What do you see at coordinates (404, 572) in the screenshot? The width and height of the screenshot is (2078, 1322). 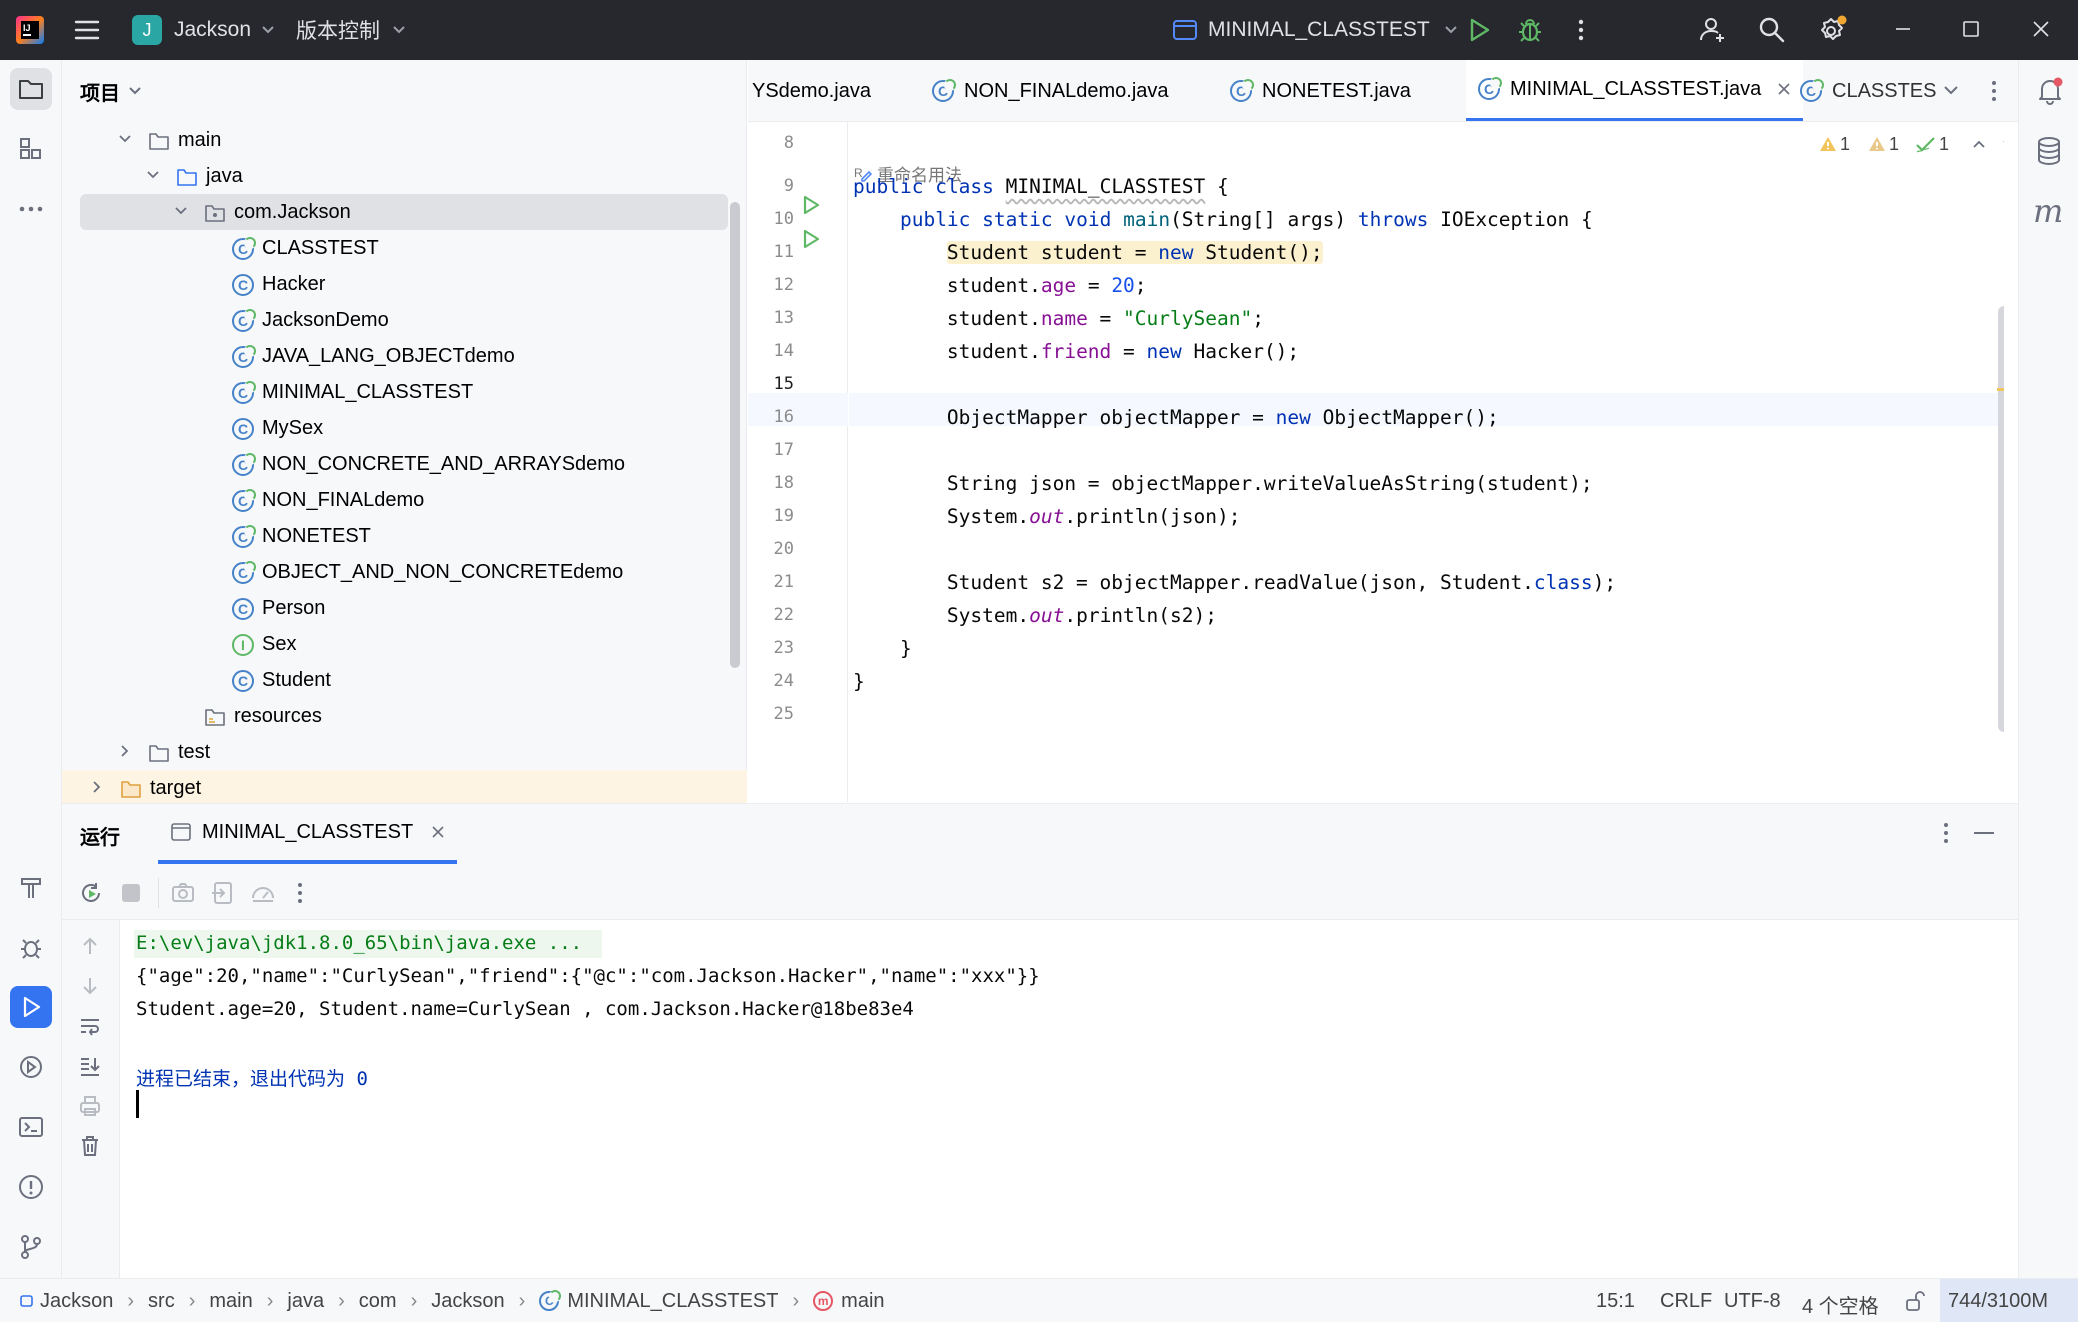 I see `tree-item-object-and-non-concretedemo: C OBJECT_AND_NON_CONCRETEdemo` at bounding box center [404, 572].